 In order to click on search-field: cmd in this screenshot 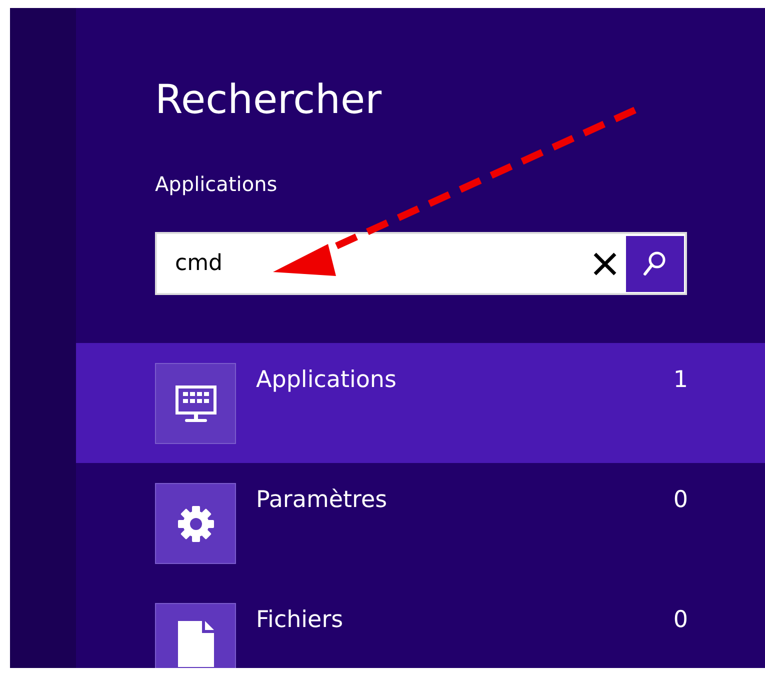, I will do `click(421, 263)`.